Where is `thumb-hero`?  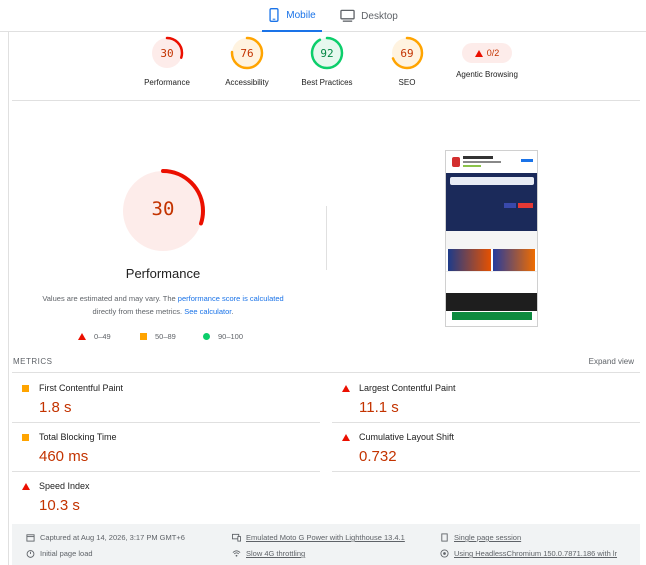 thumb-hero is located at coordinates (491, 202).